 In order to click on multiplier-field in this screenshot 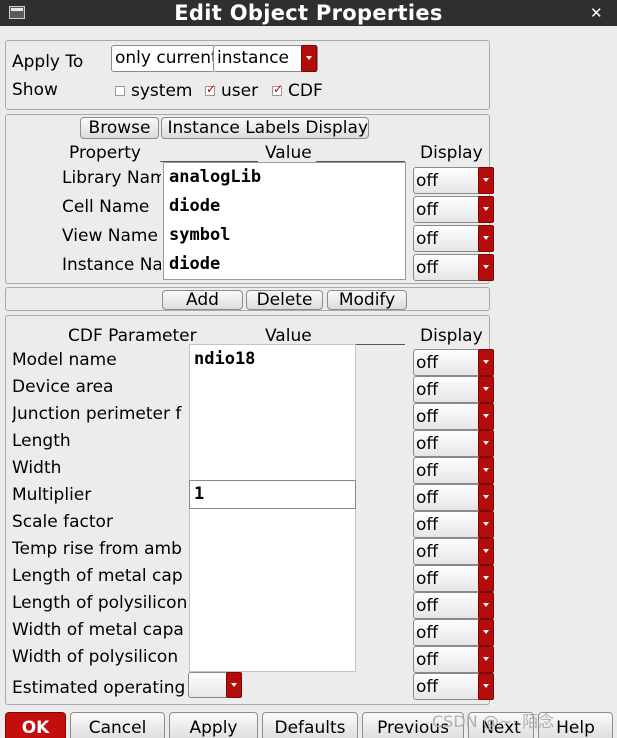, I will do `click(272, 494)`.